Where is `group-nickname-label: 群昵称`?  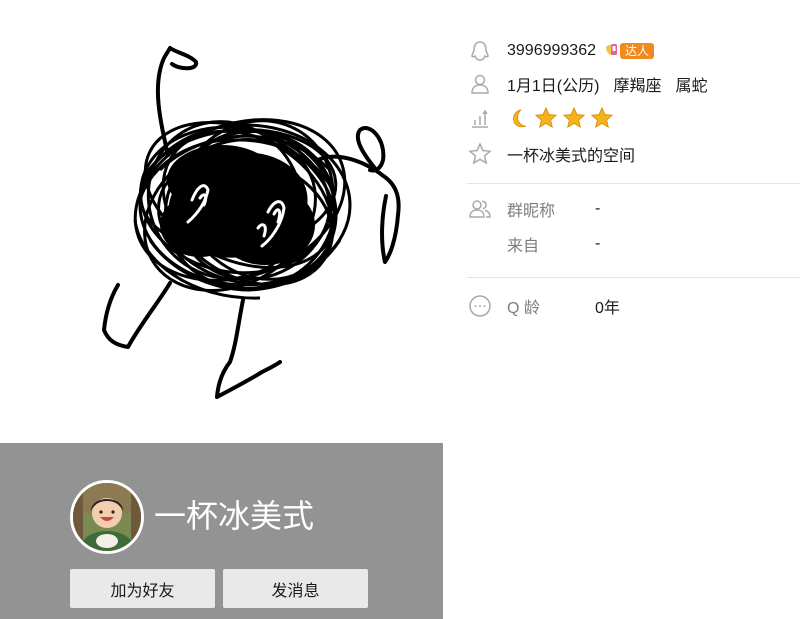 group-nickname-label: 群昵称 is located at coordinates (531, 211).